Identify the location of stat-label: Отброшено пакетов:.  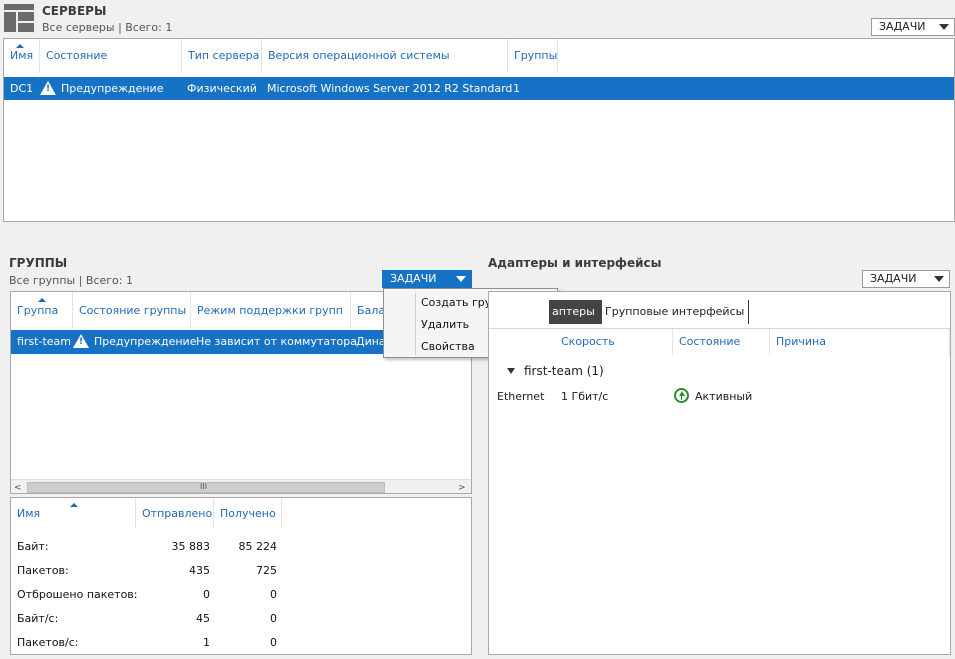
(77, 594).